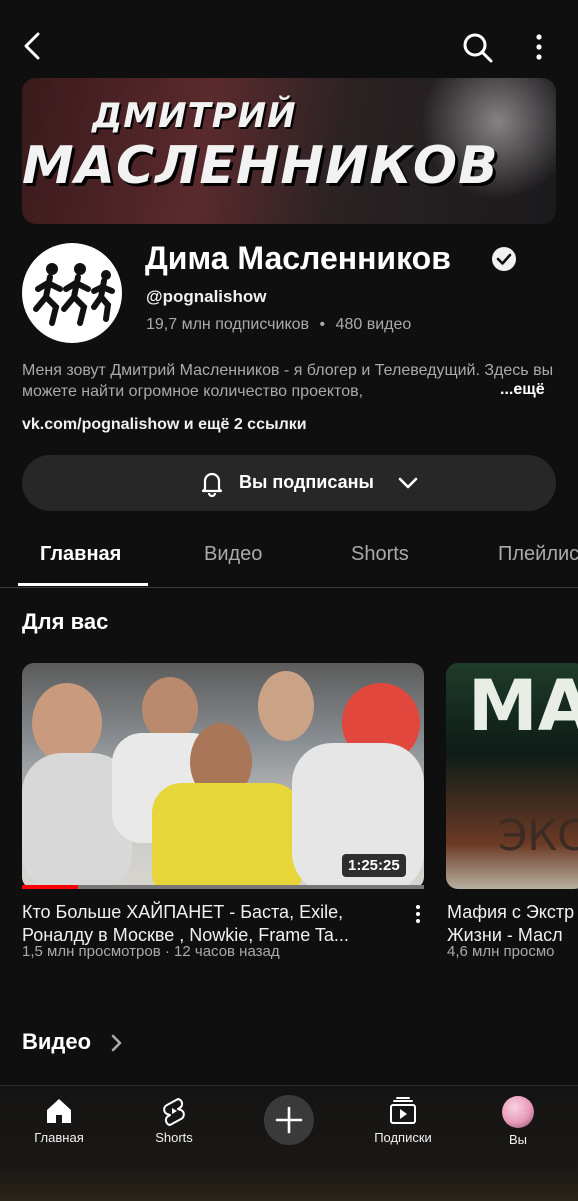  I want to click on section-title-for-you: Для вас, so click(65, 621).